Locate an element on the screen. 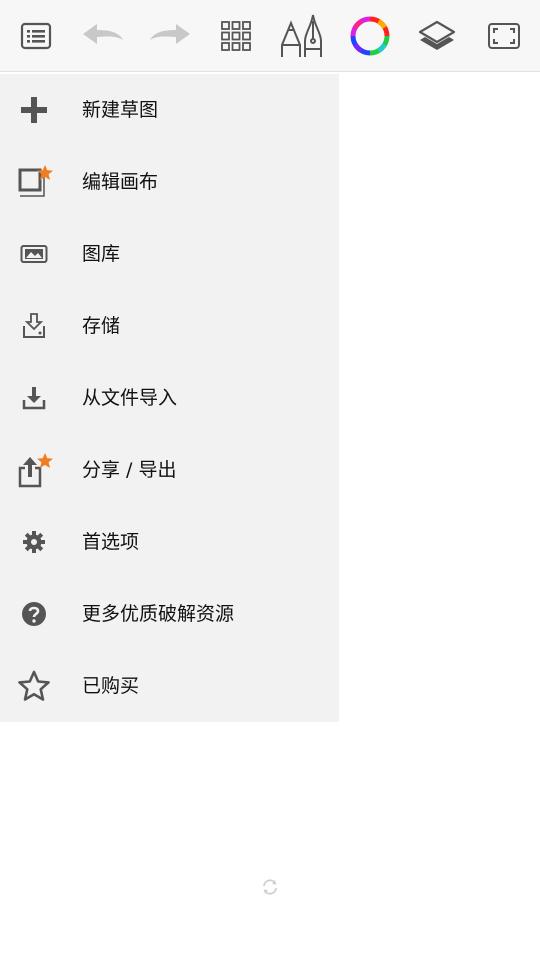 Image resolution: width=540 pixels, height=960 pixels. brushes-icon is located at coordinates (301, 35).